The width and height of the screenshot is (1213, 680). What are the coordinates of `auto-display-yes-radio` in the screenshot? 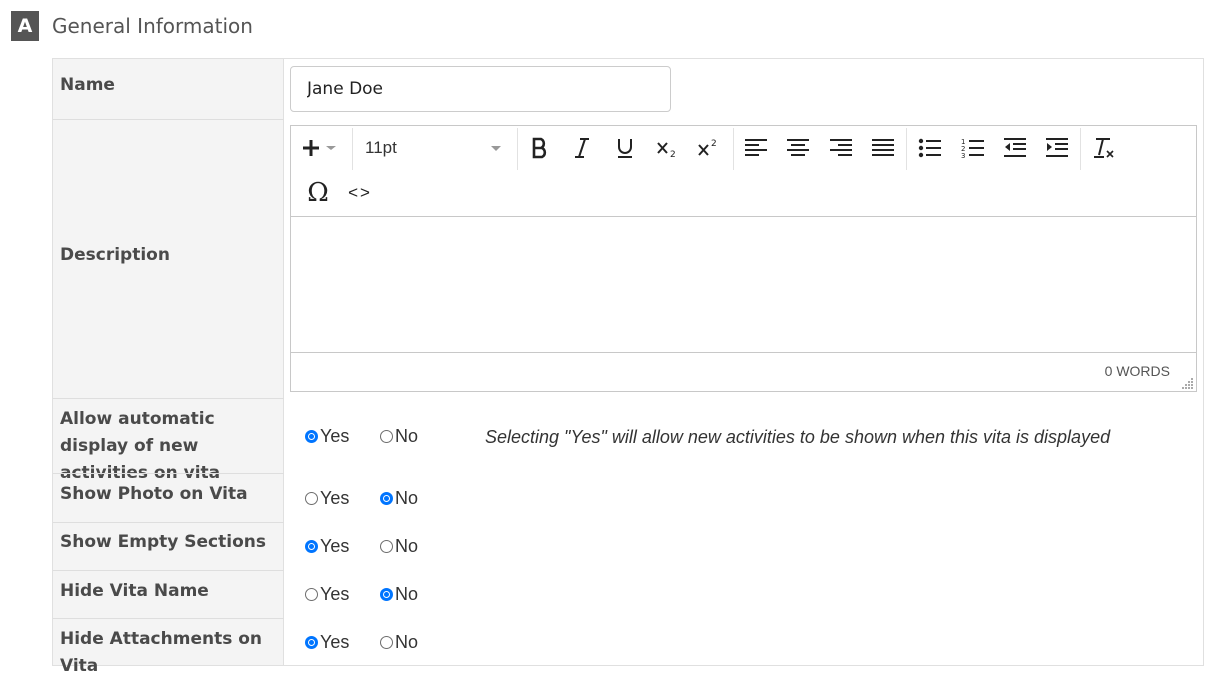 It's located at (311, 436).